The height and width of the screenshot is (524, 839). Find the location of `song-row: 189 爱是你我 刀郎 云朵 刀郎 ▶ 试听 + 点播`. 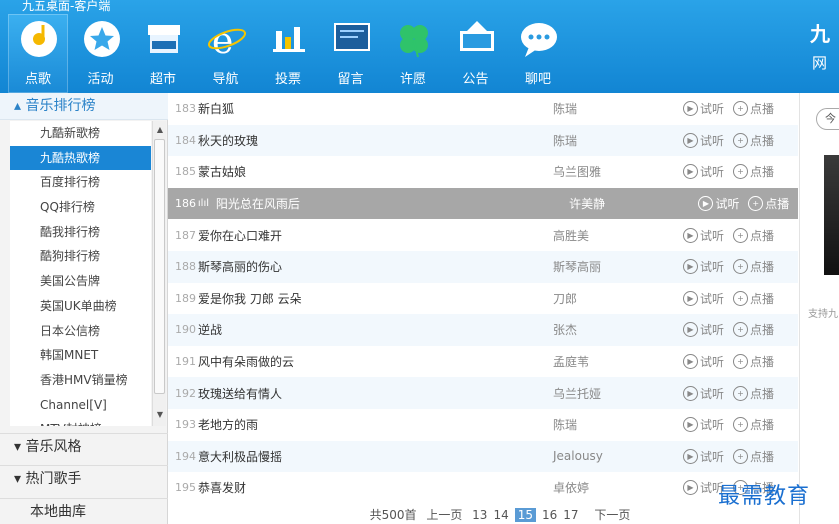

song-row: 189 爱是你我 刀郎 云朵 刀郎 ▶ 试听 + 点播 is located at coordinates (483, 299).